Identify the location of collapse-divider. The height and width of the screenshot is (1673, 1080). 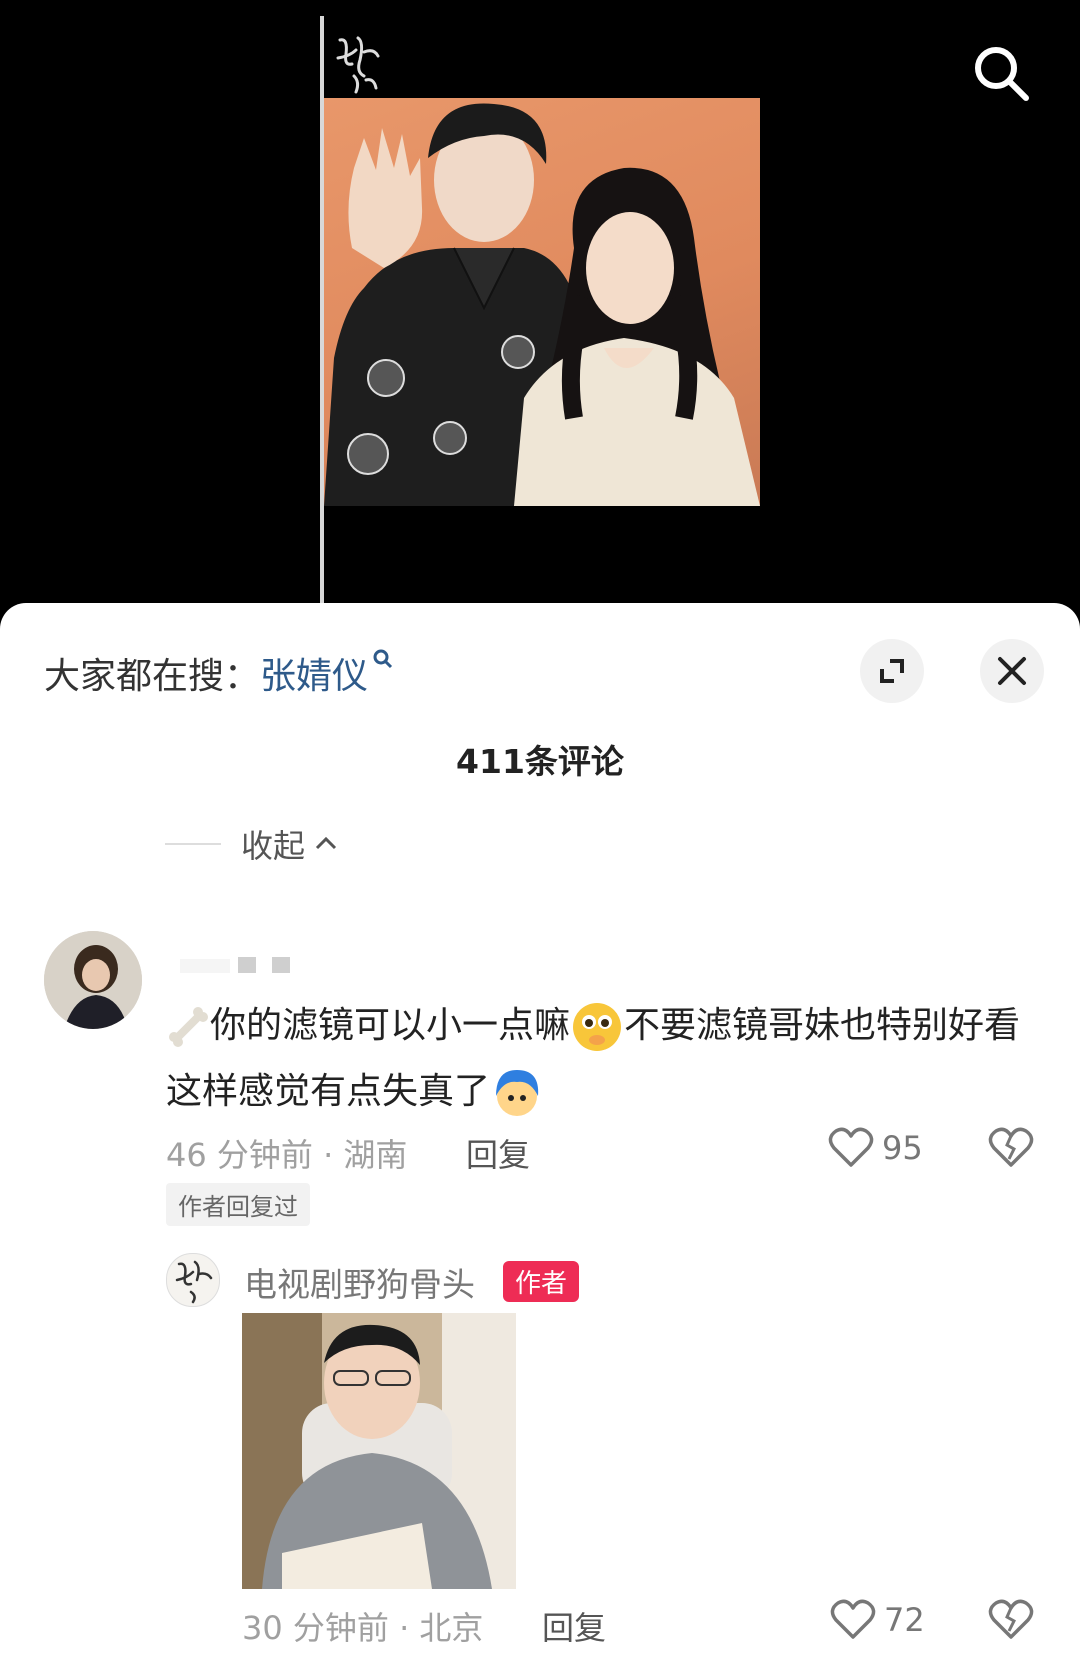
(193, 844).